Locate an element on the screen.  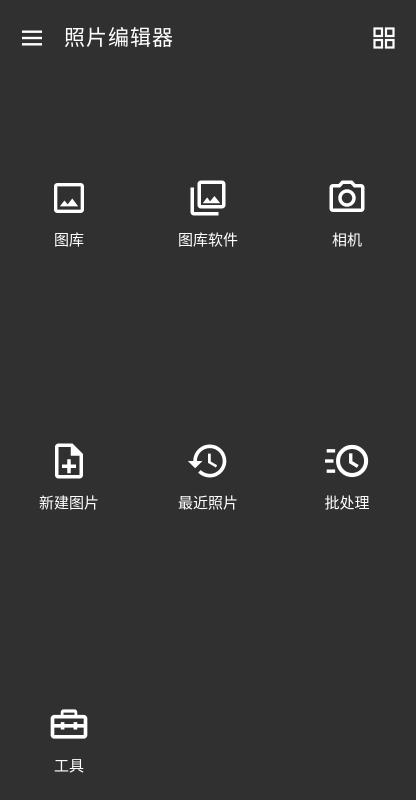
history-icon is located at coordinates (208, 461).